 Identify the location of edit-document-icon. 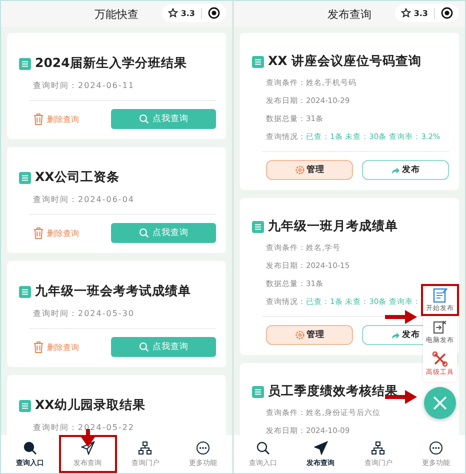
(440, 295).